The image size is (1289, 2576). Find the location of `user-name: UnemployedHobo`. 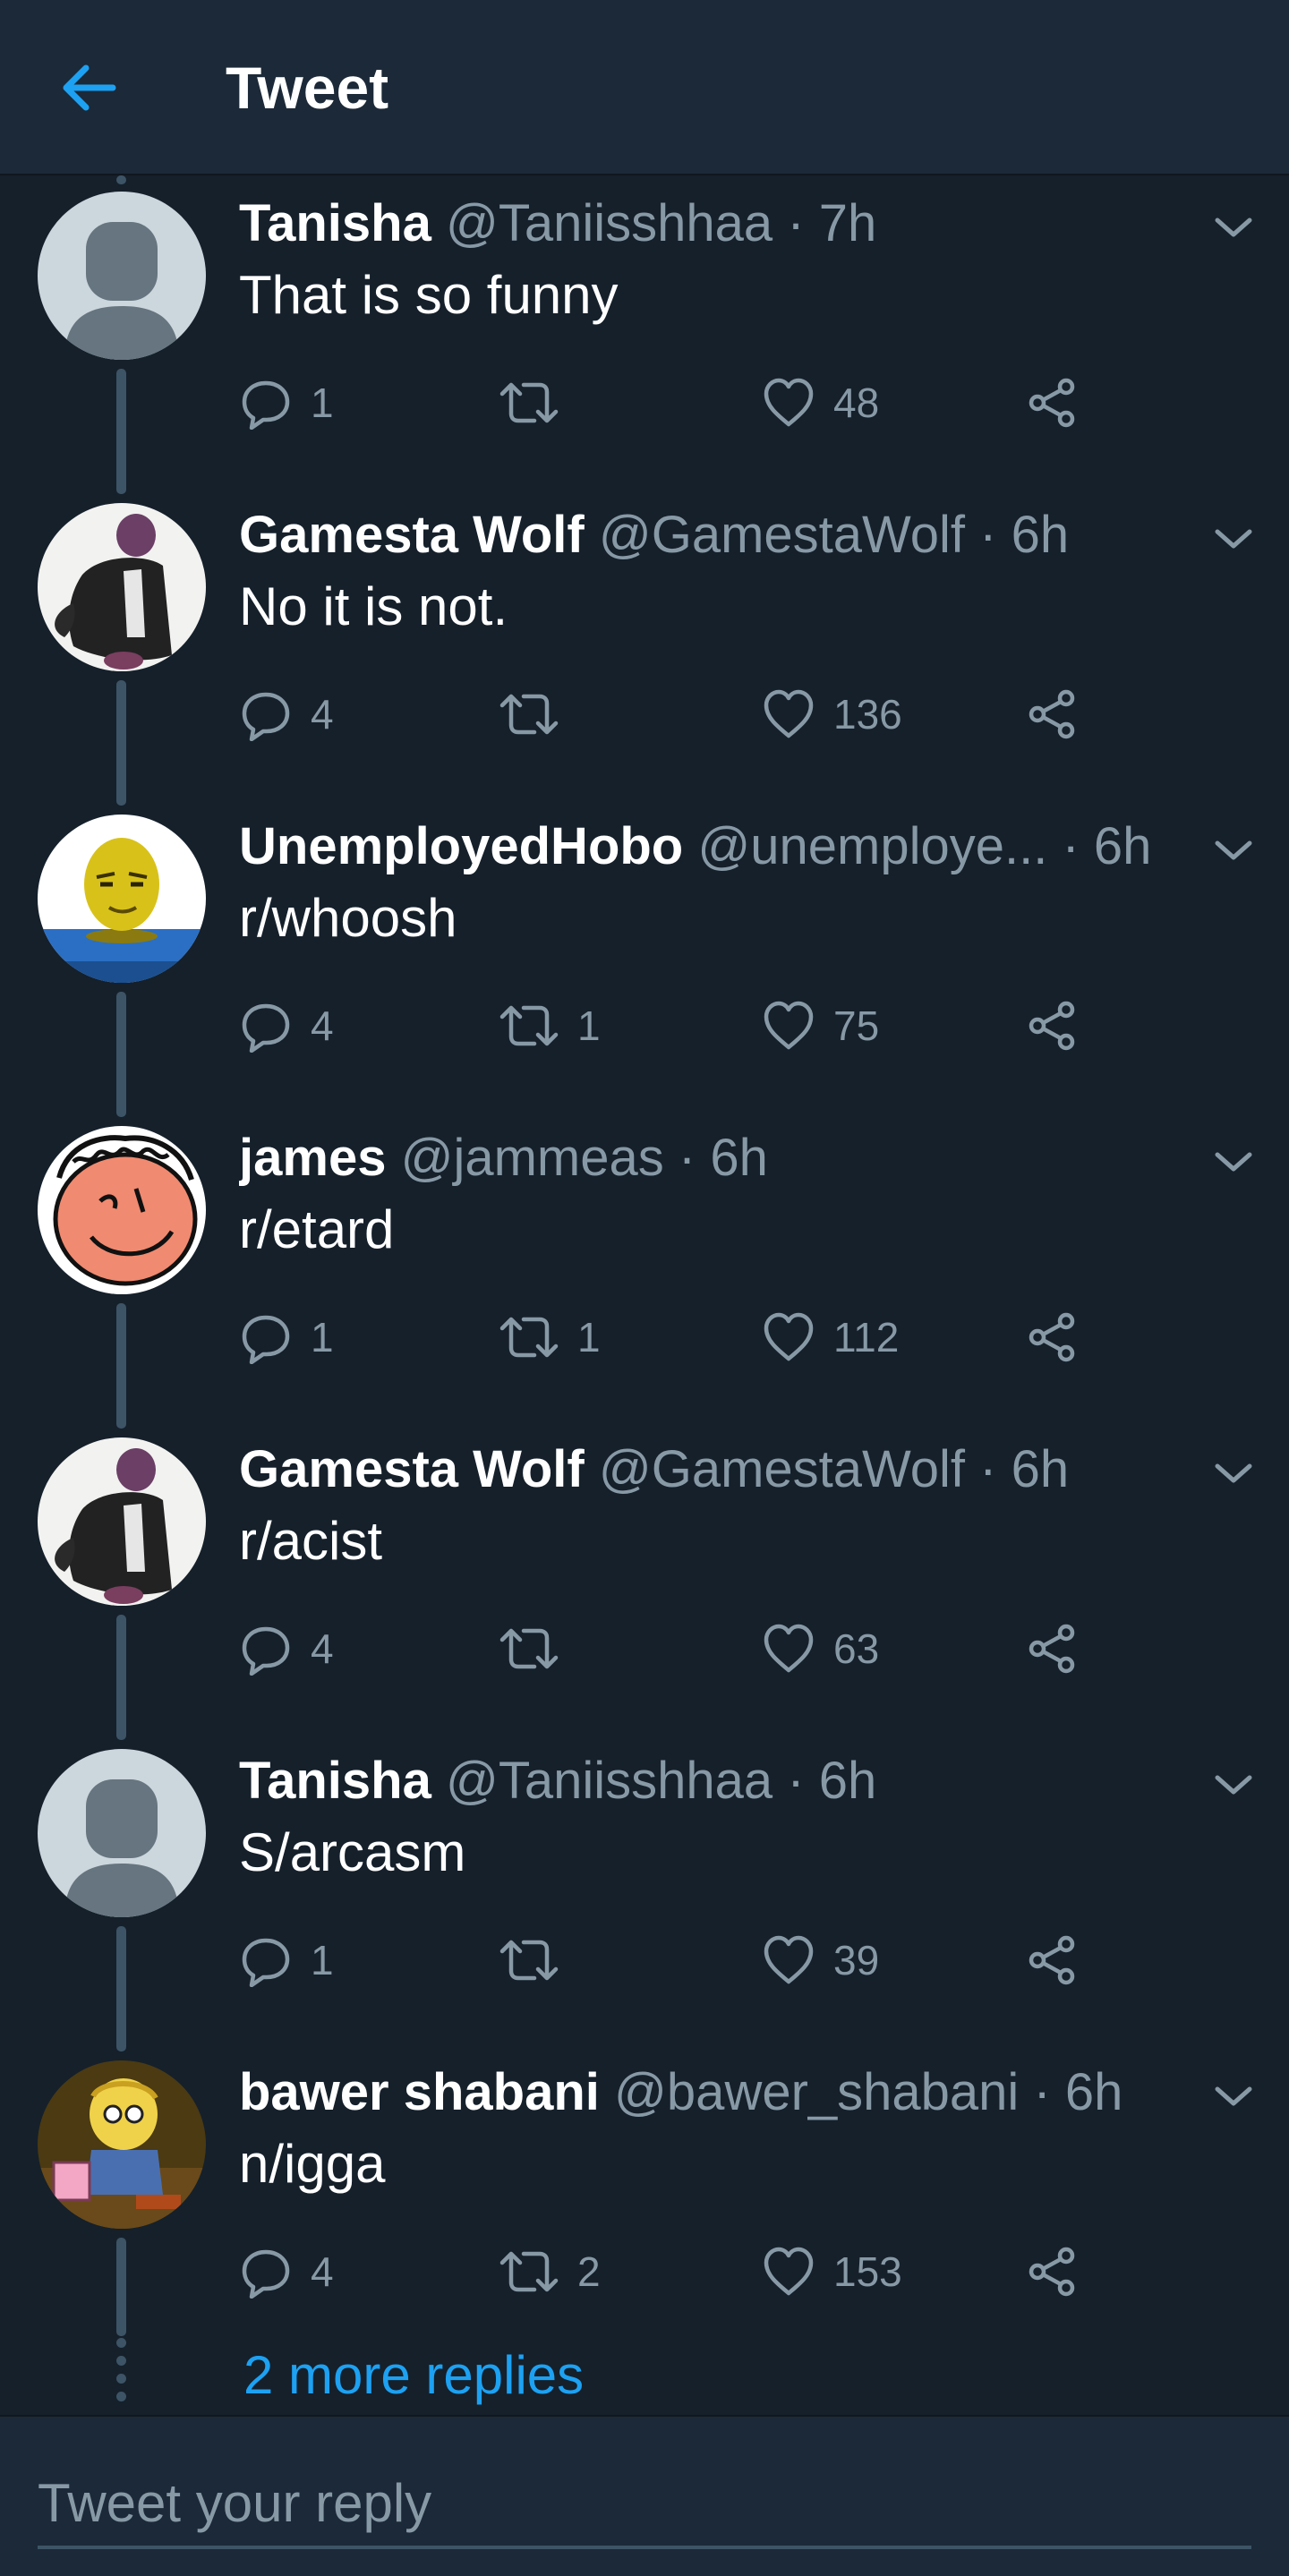

user-name: UnemployedHobo is located at coordinates (461, 846).